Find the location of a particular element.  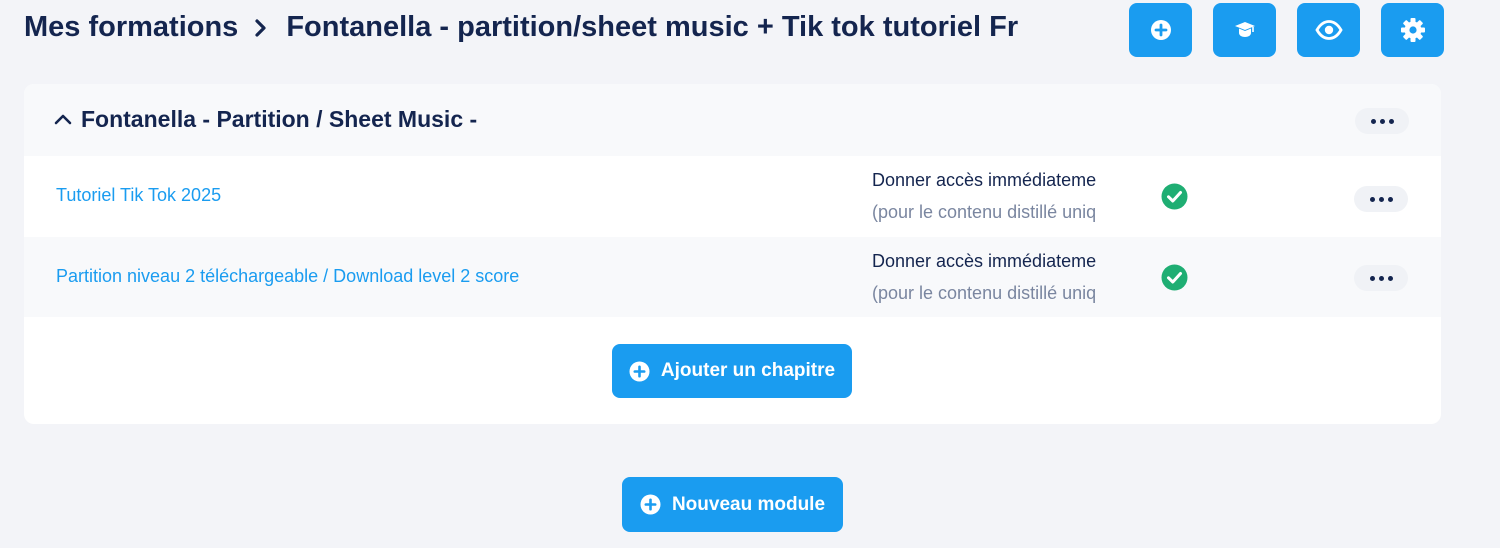

add-chapter-label: Ajouter un chapitre is located at coordinates (748, 370).